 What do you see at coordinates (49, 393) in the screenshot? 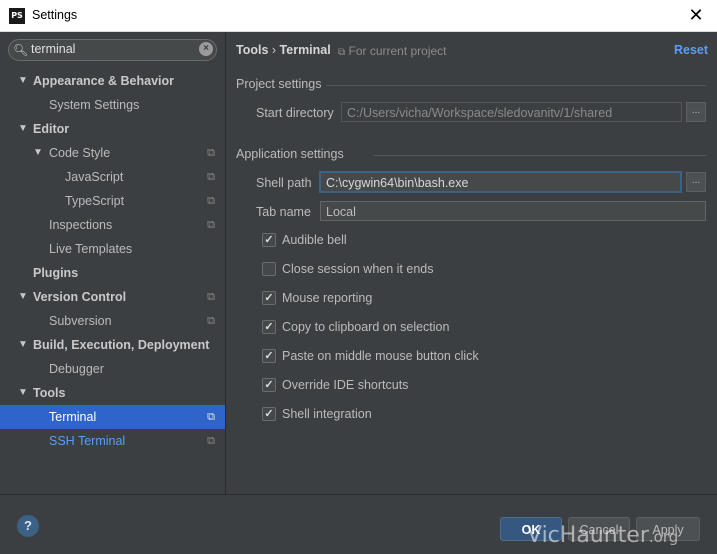
I see `sidebar-item-label: Tools` at bounding box center [49, 393].